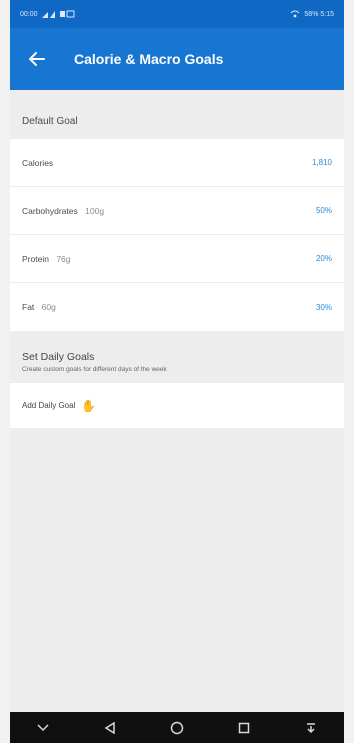 This screenshot has height=743, width=354. I want to click on goal-label: Calories, so click(38, 162).